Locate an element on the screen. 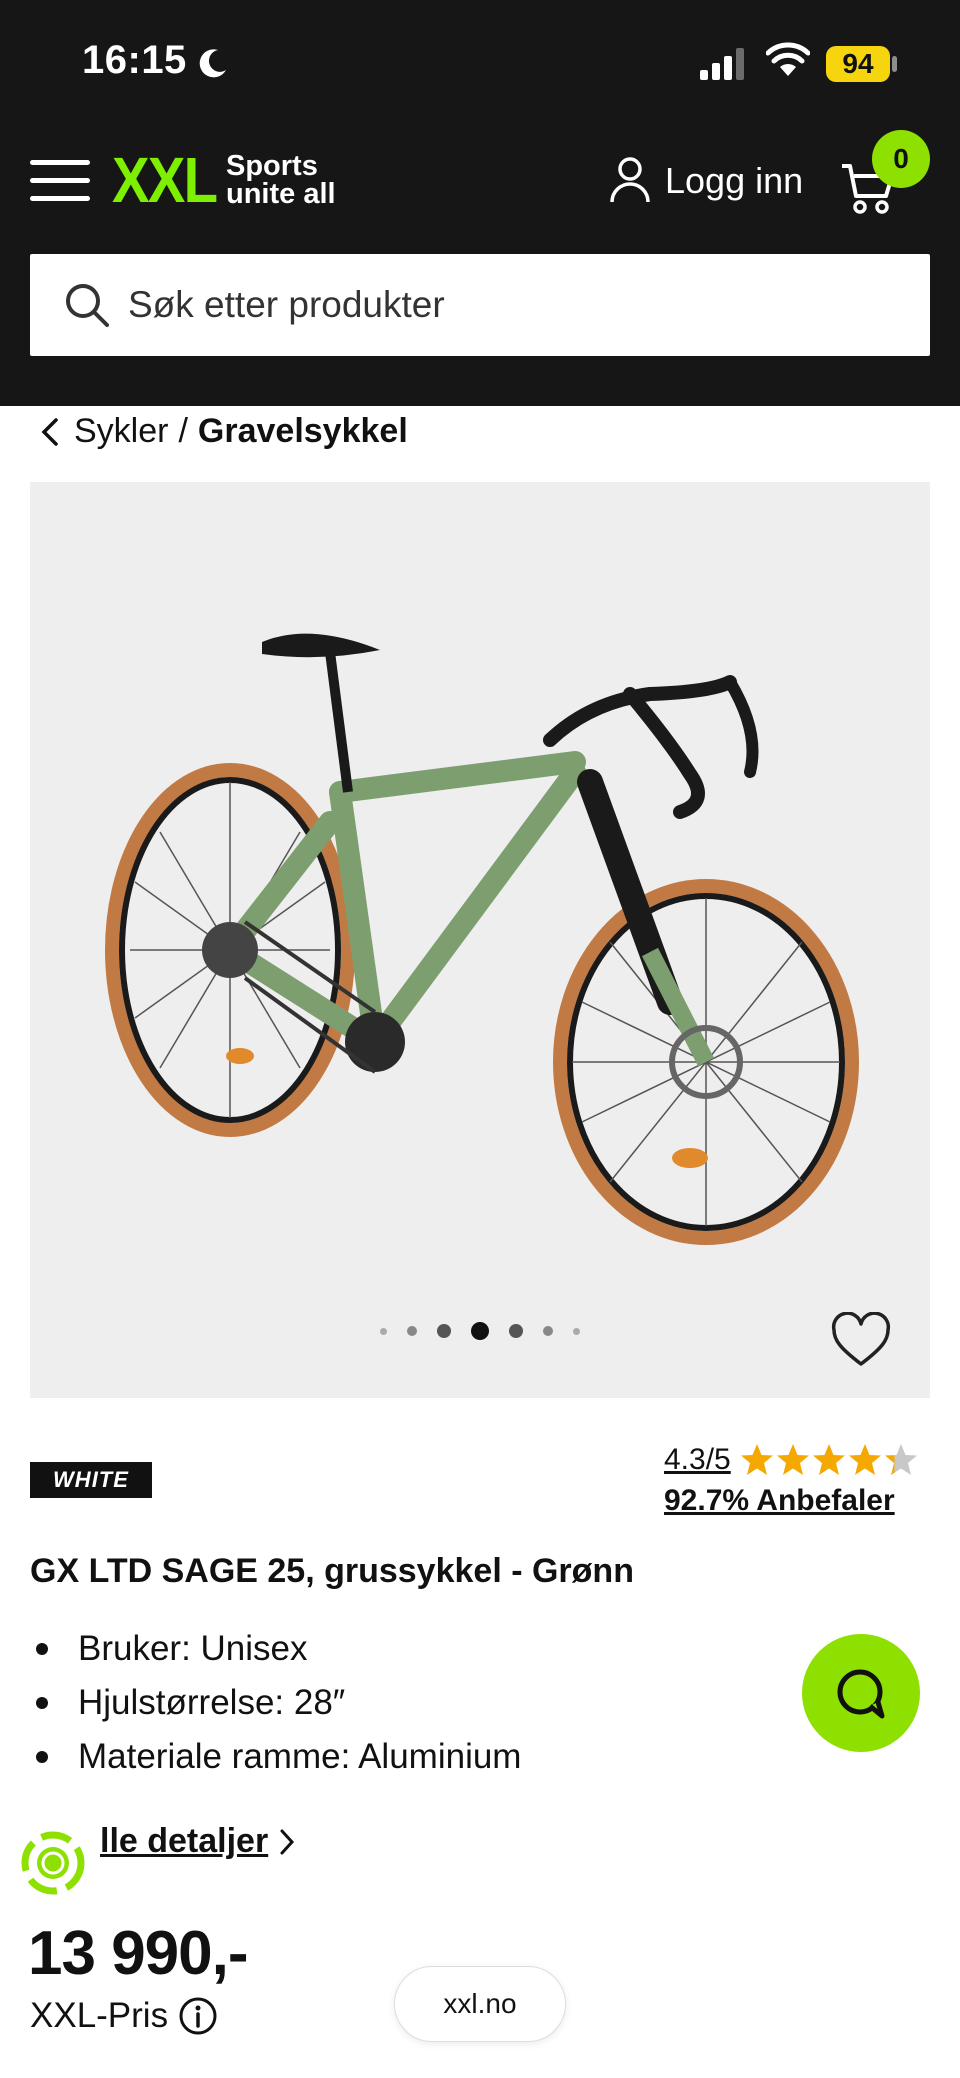  chevron-right-icon is located at coordinates (287, 1841).